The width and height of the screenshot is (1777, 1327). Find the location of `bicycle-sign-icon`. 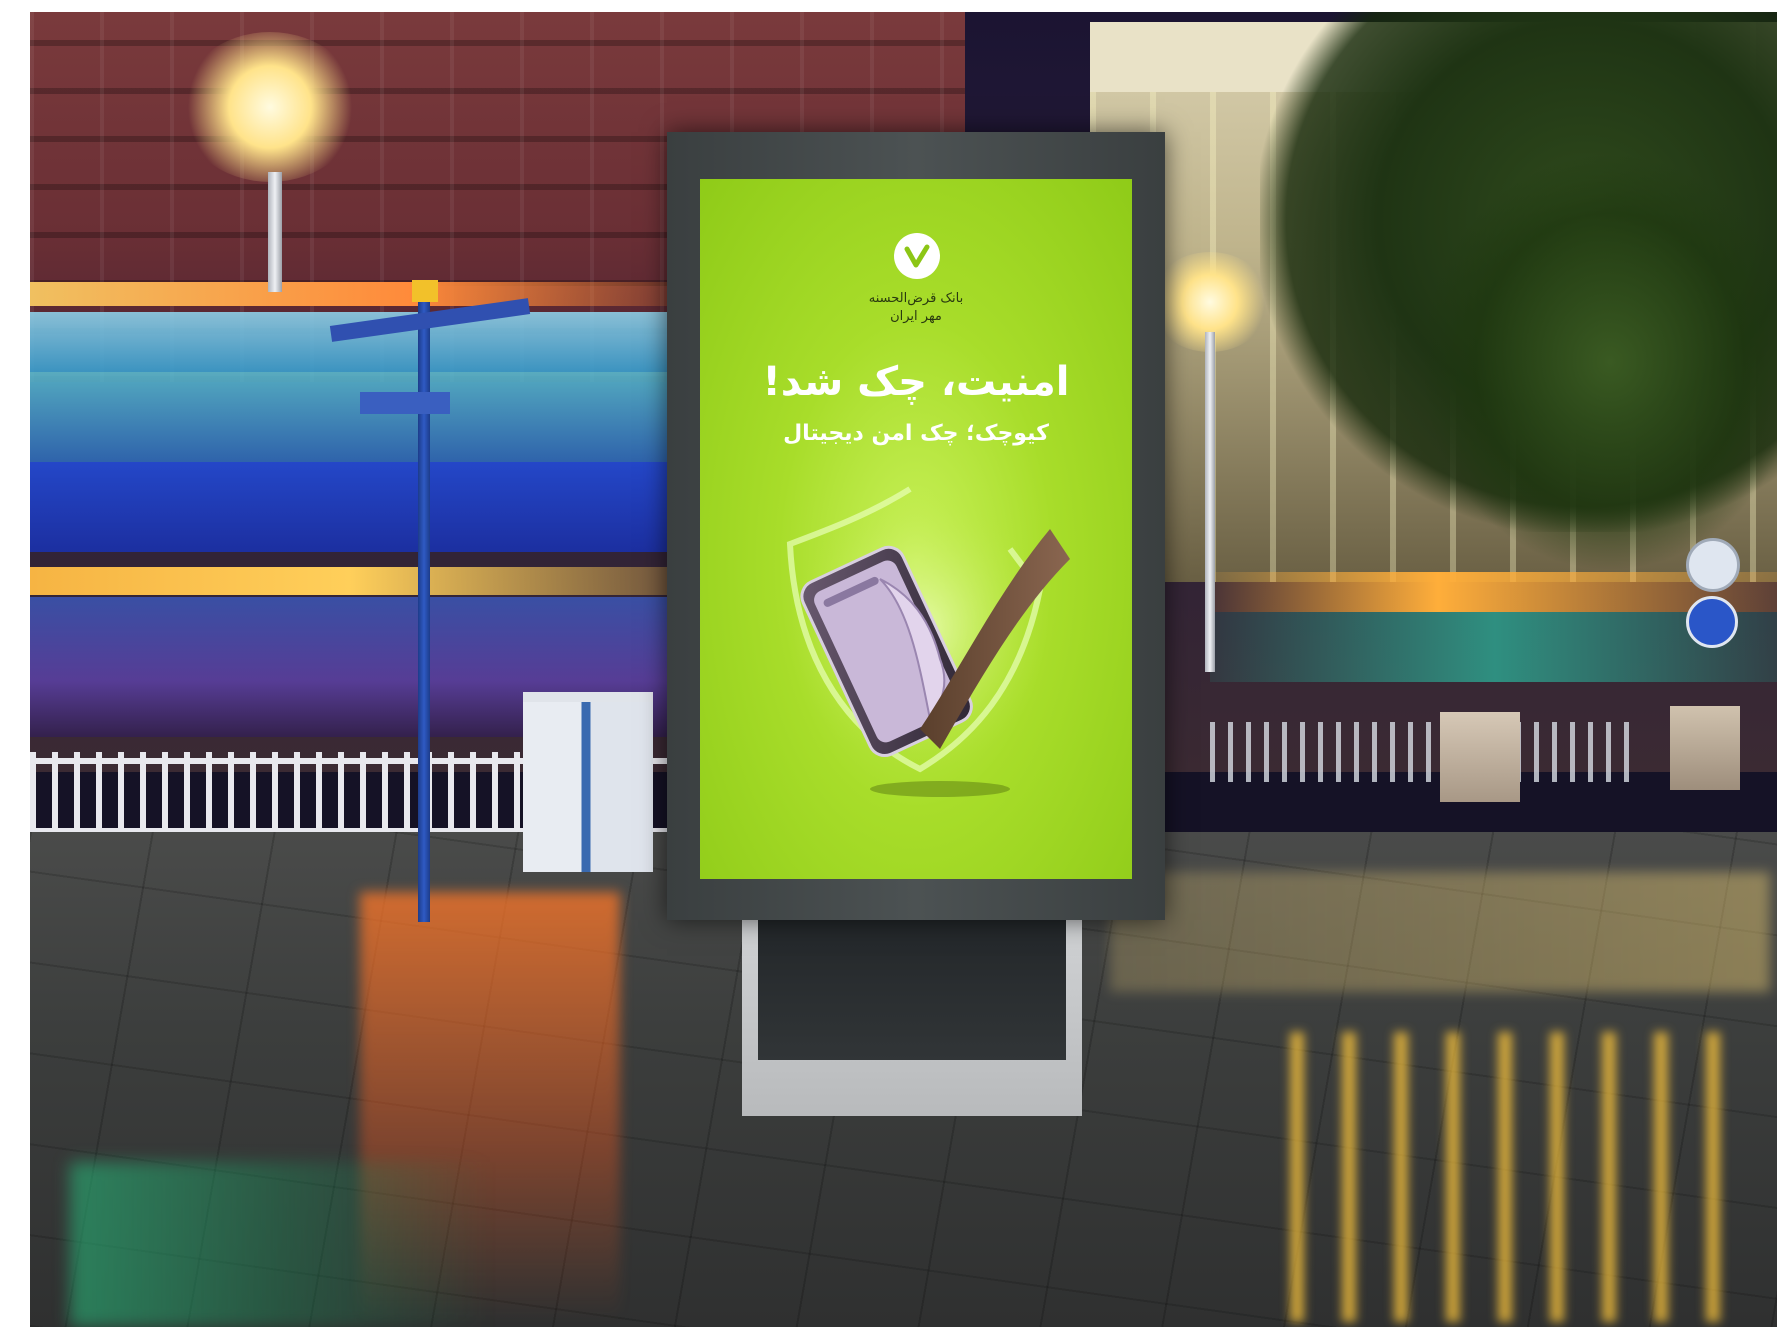

bicycle-sign-icon is located at coordinates (1712, 622).